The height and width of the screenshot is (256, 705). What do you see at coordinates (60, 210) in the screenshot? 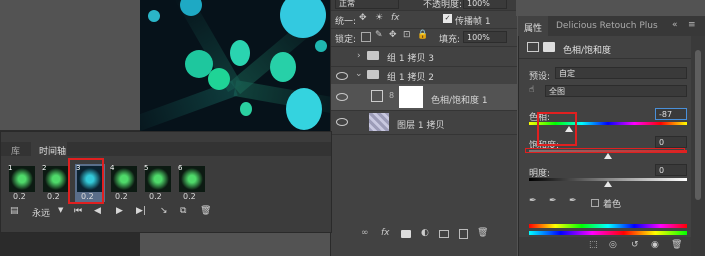
I see `loop-dropdown-icon: ▼` at bounding box center [60, 210].